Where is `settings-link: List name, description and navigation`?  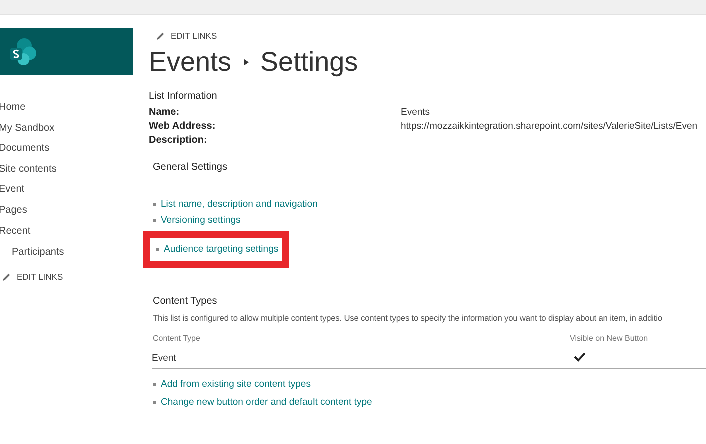
settings-link: List name, description and navigation is located at coordinates (239, 204).